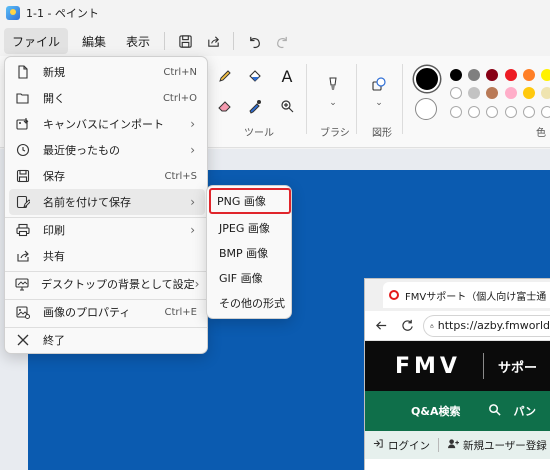  Describe the element at coordinates (255, 76) in the screenshot. I see `fill-bucket-icon` at that location.